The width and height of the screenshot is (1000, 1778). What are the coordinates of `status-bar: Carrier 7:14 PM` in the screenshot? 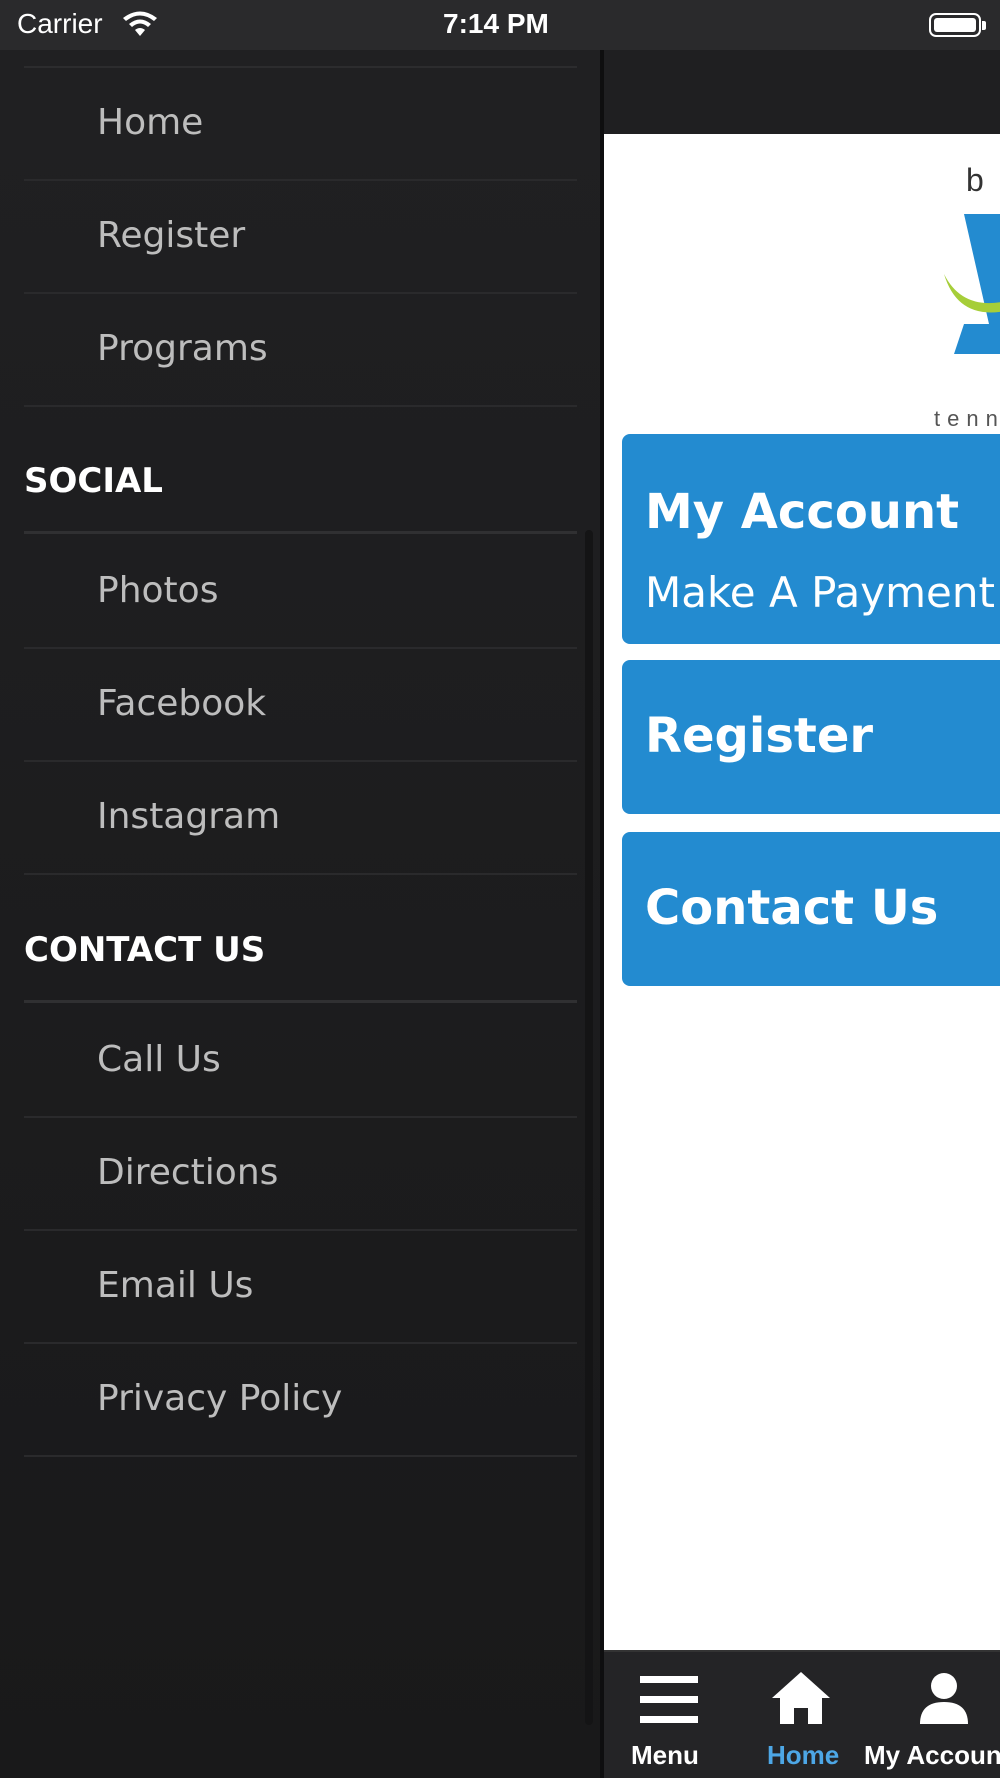 It's located at (500, 25).